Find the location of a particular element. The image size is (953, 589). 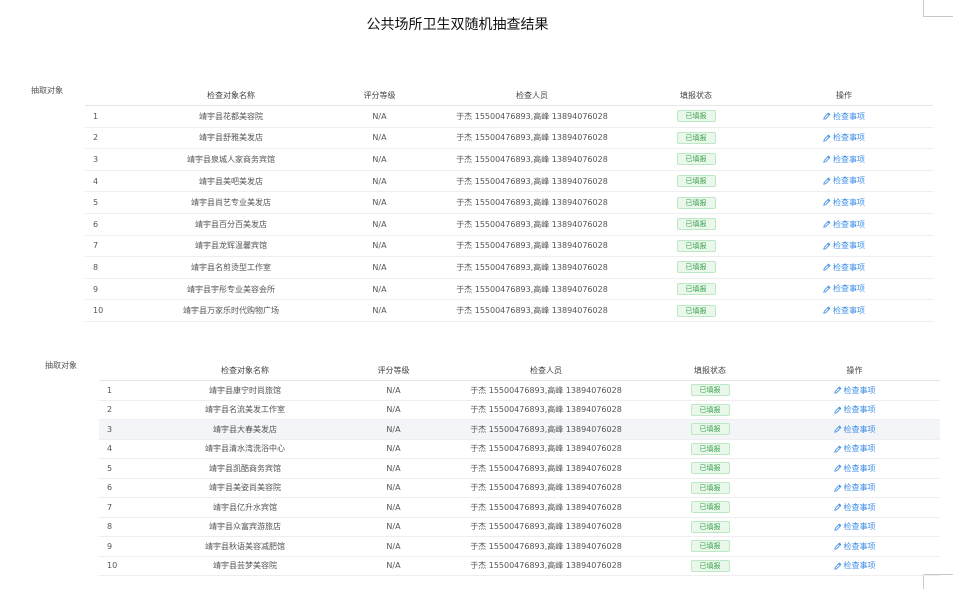

row-object-name: 靖宇县凯酷商务宾馆 is located at coordinates (245, 468).